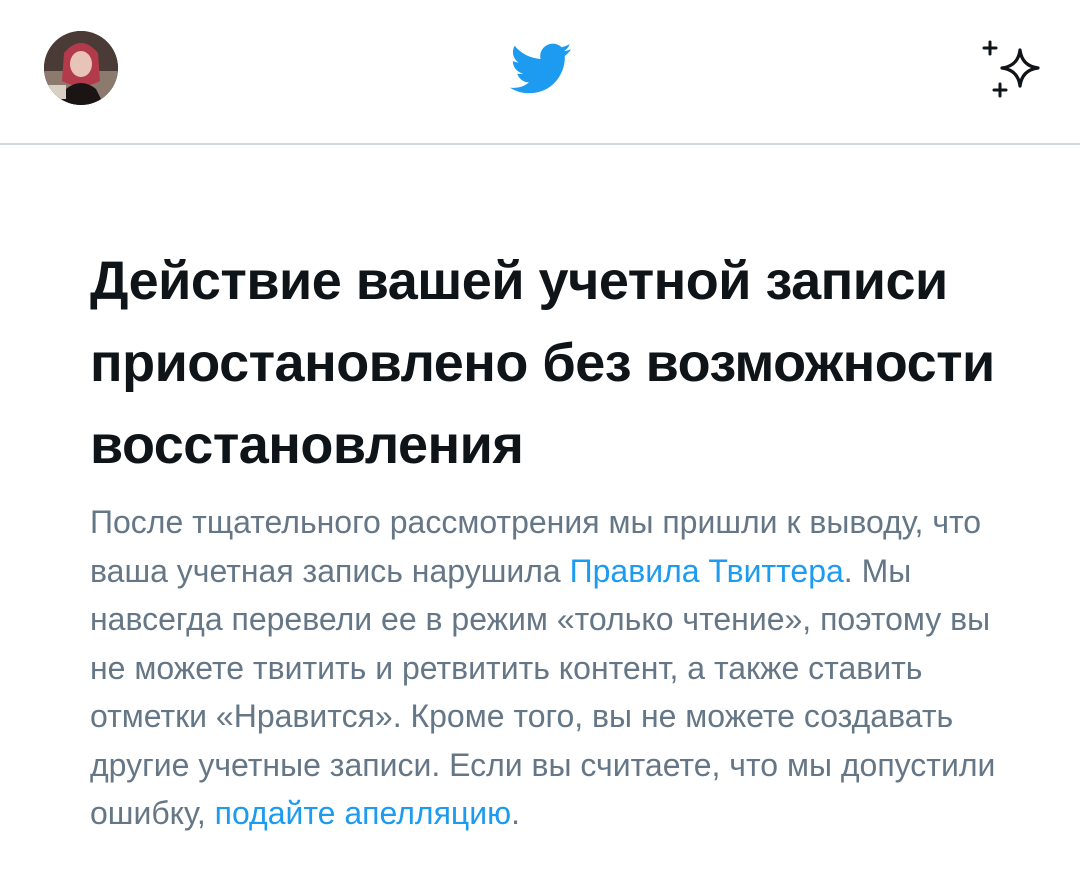 The image size is (1080, 893). What do you see at coordinates (515, 813) in the screenshot?
I see `notice-body-end: .` at bounding box center [515, 813].